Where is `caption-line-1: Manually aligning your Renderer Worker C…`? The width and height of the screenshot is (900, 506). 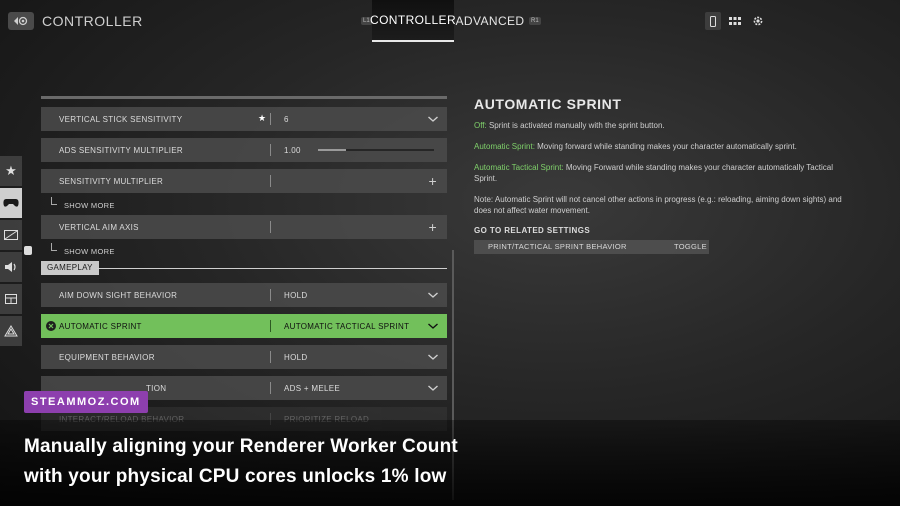 caption-line-1: Manually aligning your Renderer Worker C… is located at coordinates (241, 446).